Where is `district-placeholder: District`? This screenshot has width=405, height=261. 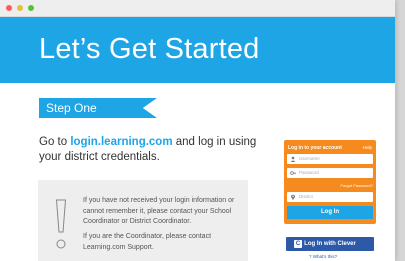 district-placeholder: District is located at coordinates (306, 196).